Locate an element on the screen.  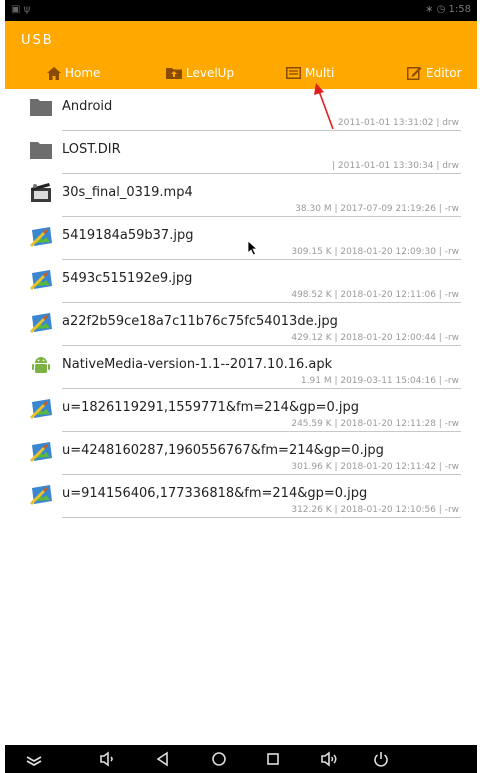
levelup-button: LevelUp is located at coordinates (200, 73).